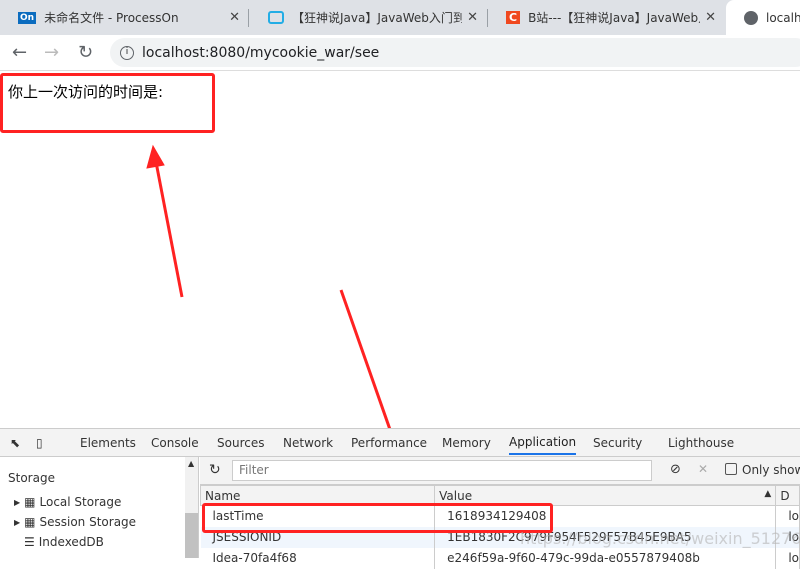 This screenshot has height=569, width=800. What do you see at coordinates (701, 443) in the screenshot?
I see `tab-lighthouse: Lighthouse` at bounding box center [701, 443].